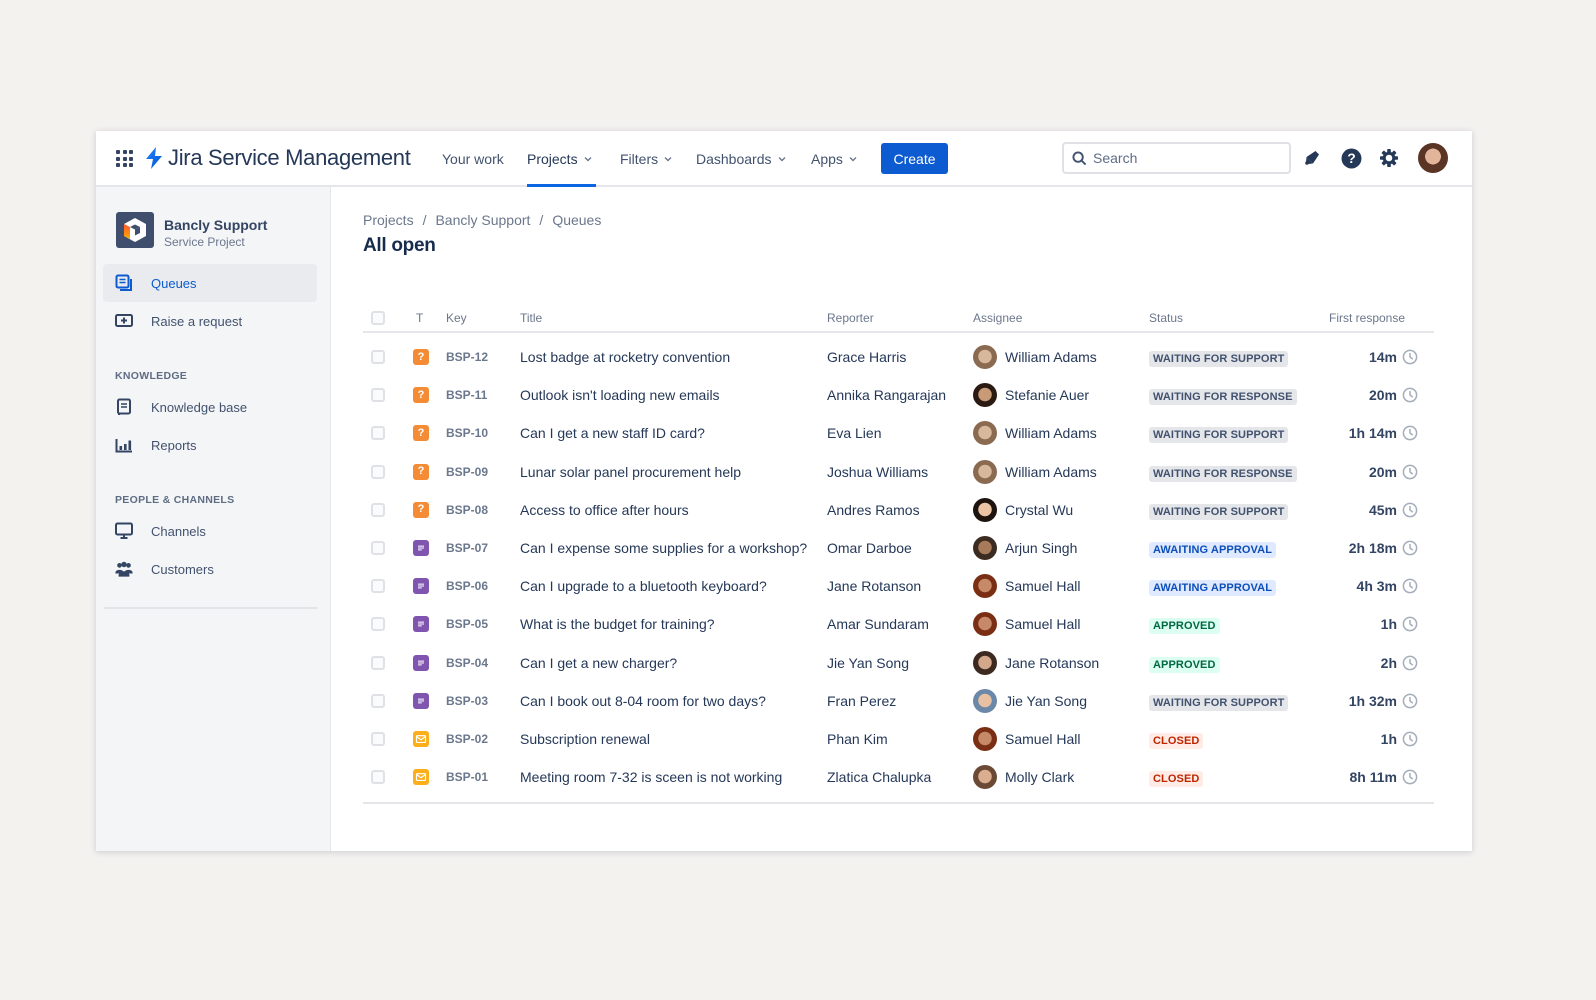 The width and height of the screenshot is (1596, 1000). I want to click on issue-key: BSP-02, so click(467, 739).